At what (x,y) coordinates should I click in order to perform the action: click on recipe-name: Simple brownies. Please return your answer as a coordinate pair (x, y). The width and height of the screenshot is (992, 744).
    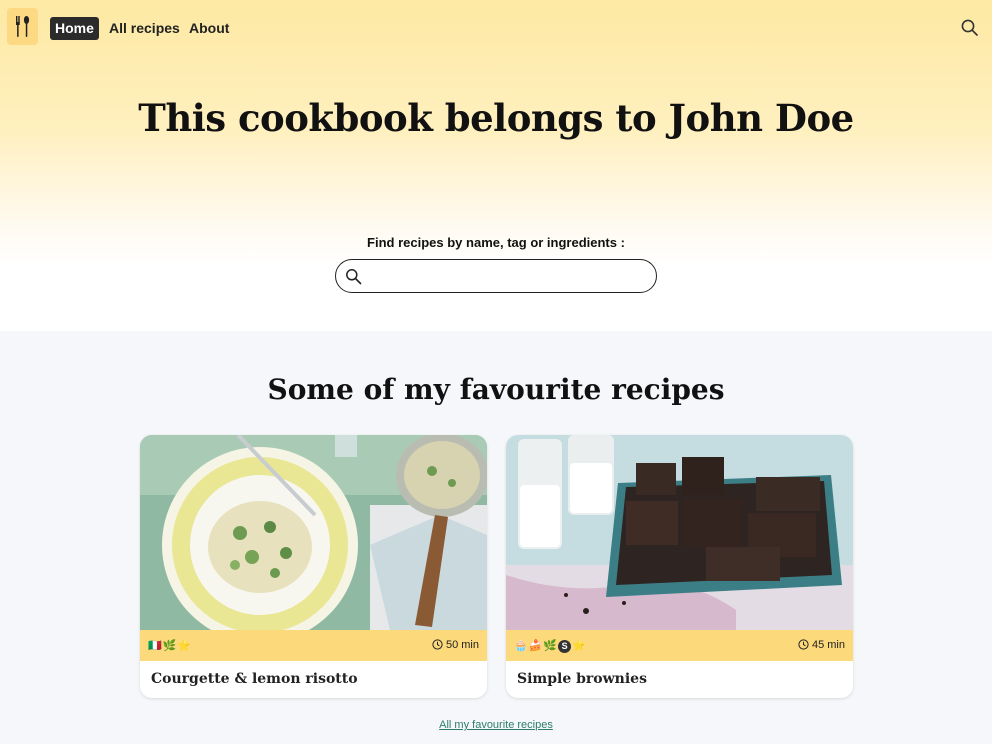
    Looking at the image, I should click on (582, 679).